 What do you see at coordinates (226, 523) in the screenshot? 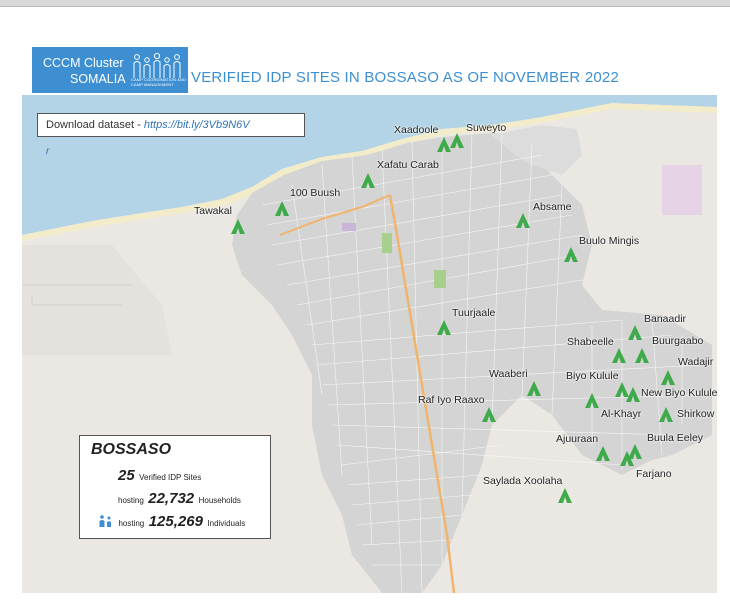
I see `individuals-label: Individuals` at bounding box center [226, 523].